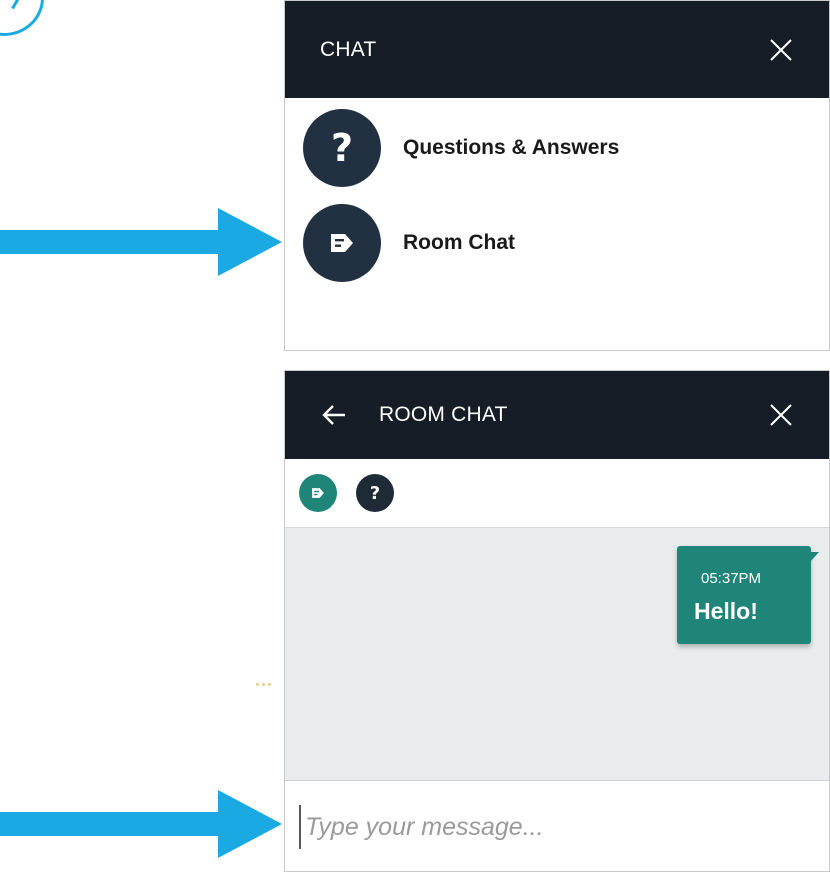 The width and height of the screenshot is (830, 872). Describe the element at coordinates (443, 414) in the screenshot. I see `room-chat-title: ROOM CHAT` at that location.